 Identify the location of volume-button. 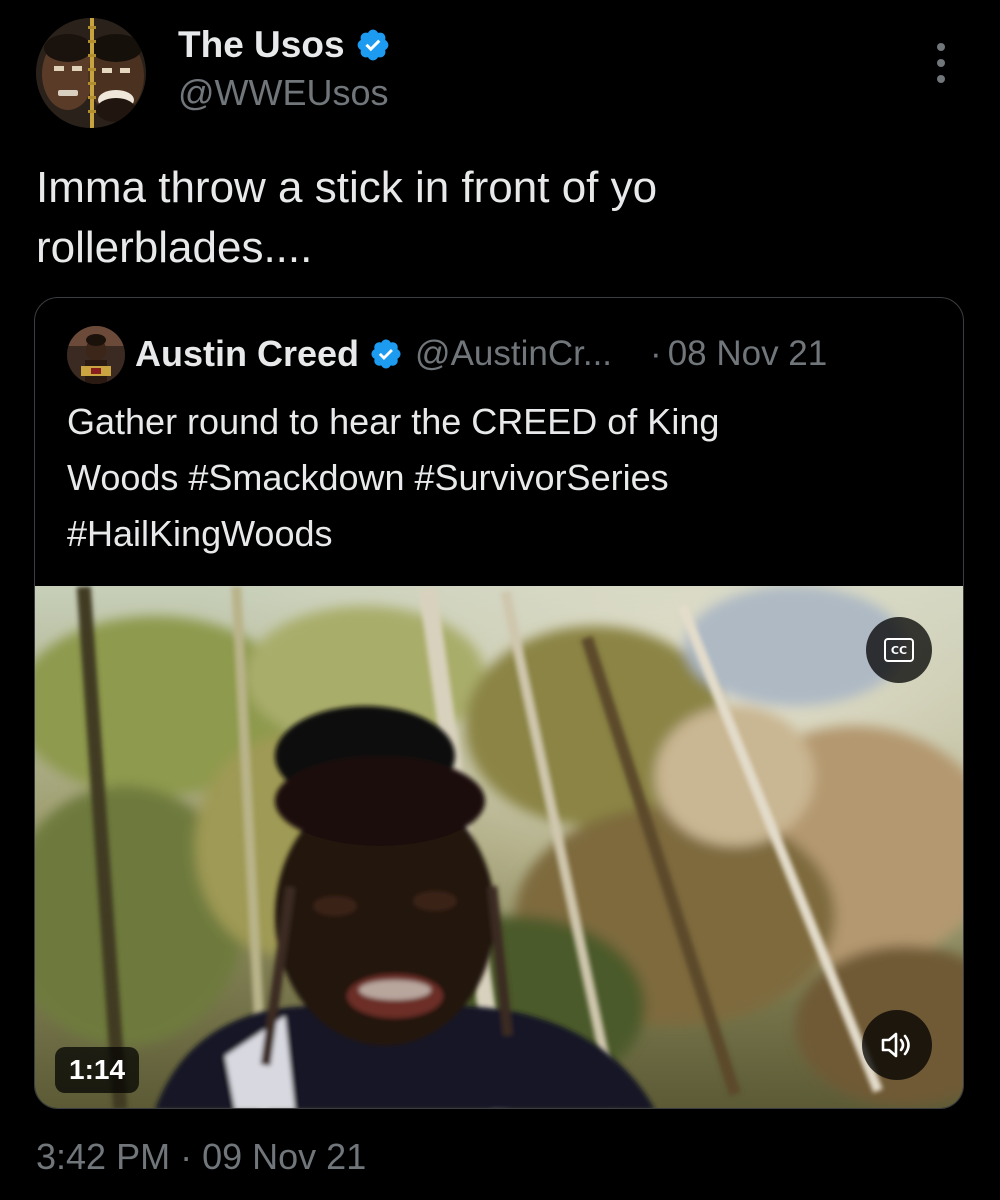
(897, 1045).